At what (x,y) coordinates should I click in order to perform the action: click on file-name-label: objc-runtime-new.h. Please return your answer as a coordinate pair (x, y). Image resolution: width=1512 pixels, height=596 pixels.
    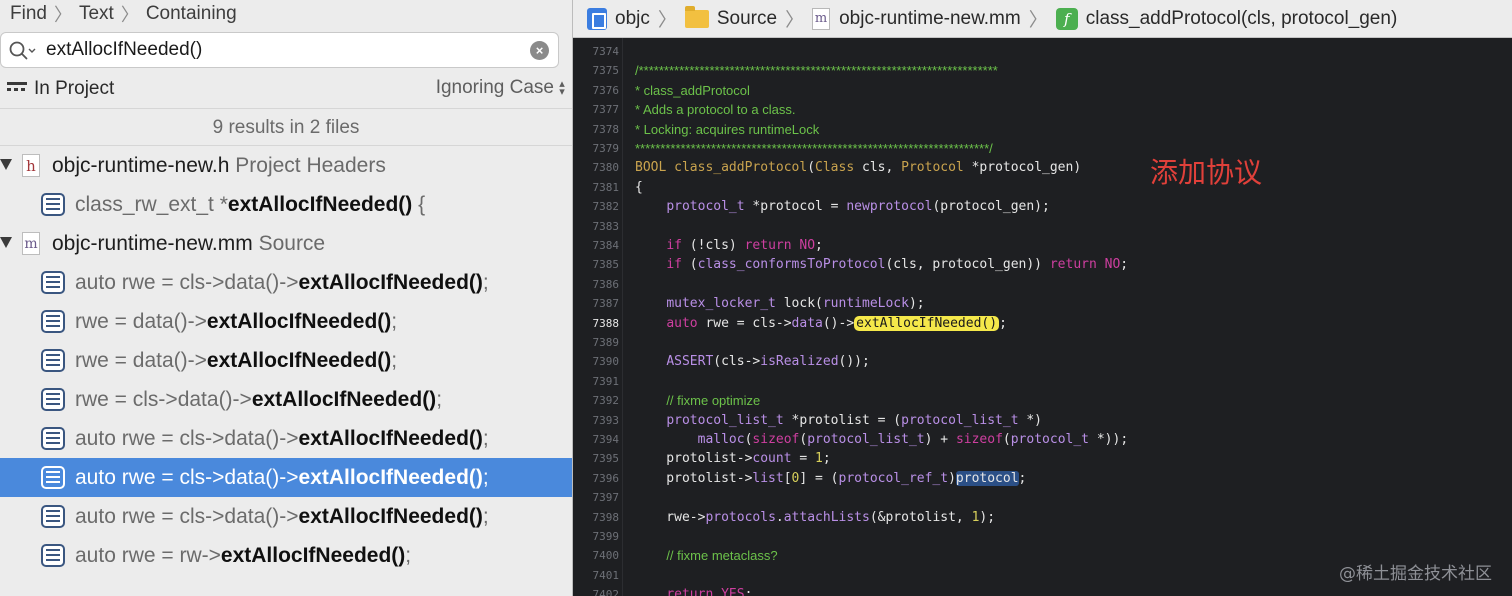
    Looking at the image, I should click on (141, 165).